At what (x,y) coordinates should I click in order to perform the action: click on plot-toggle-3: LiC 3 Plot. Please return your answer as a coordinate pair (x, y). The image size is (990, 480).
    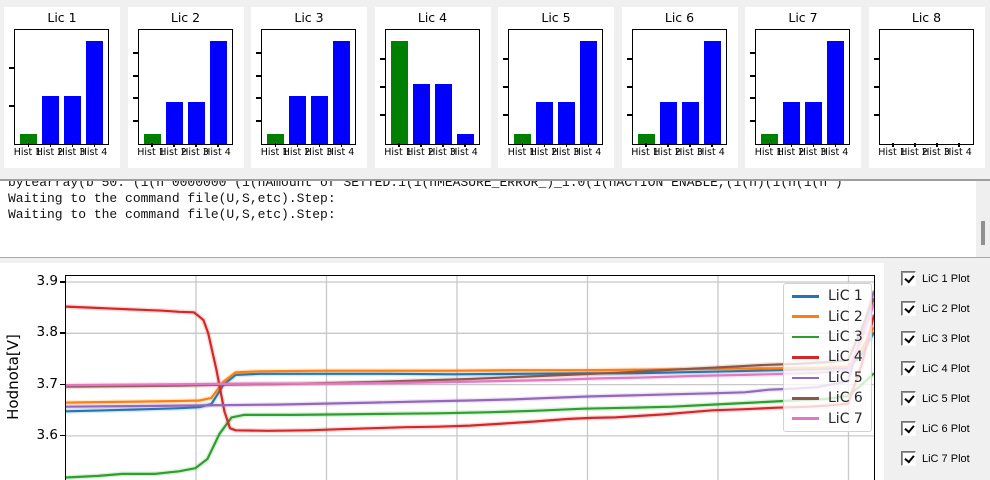
    Looking at the image, I should click on (935, 338).